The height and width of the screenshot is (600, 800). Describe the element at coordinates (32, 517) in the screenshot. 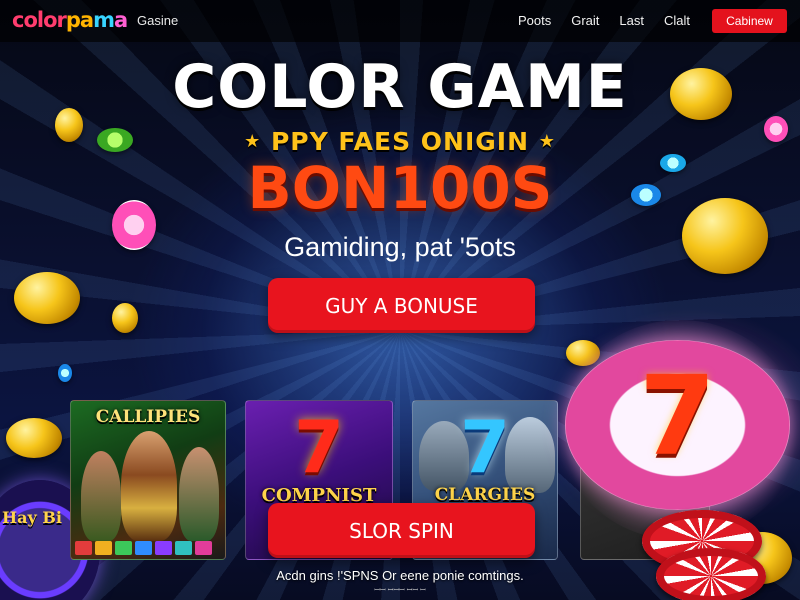

I see `roulette-label: Hay Bi` at that location.